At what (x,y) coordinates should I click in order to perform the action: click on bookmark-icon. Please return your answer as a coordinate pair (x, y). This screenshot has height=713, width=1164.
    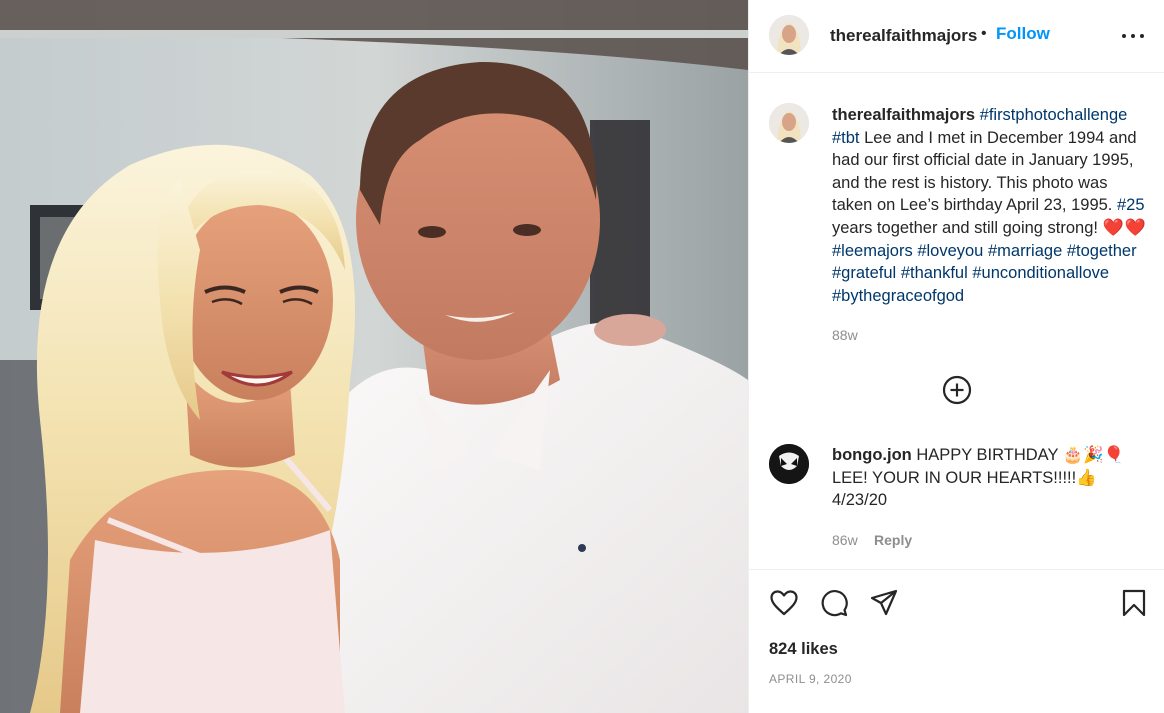
    Looking at the image, I should click on (1134, 603).